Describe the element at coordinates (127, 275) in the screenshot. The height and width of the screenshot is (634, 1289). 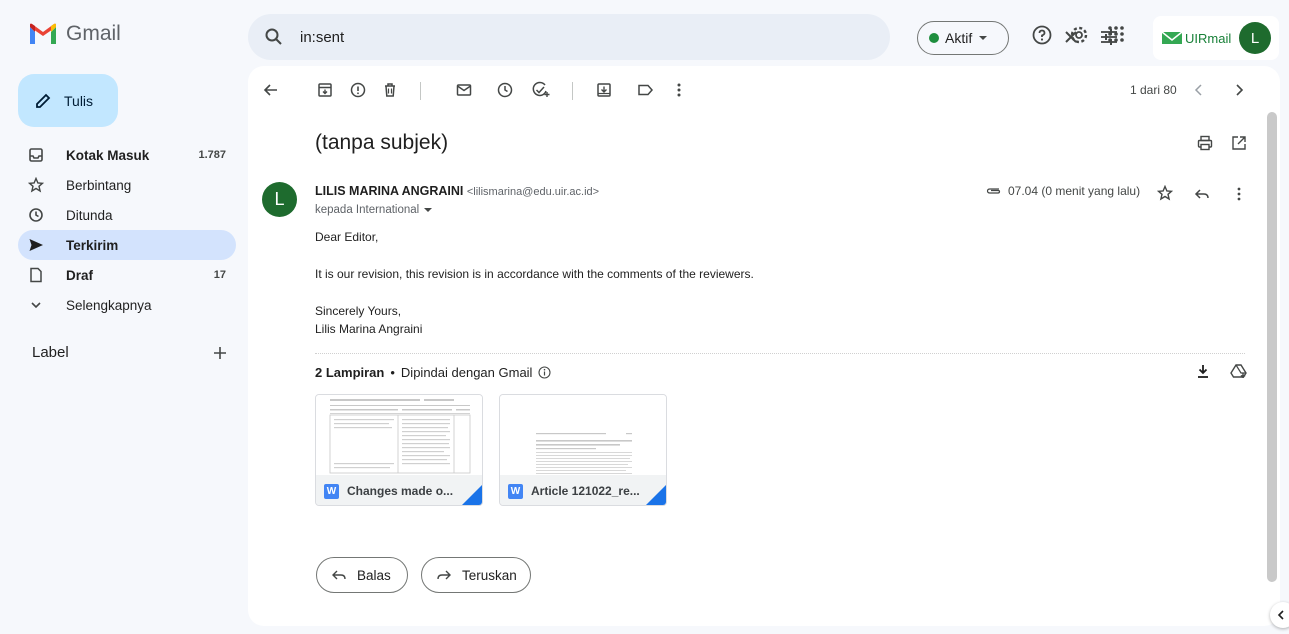
I see `sidebar-item-drafts: Draf 17` at that location.